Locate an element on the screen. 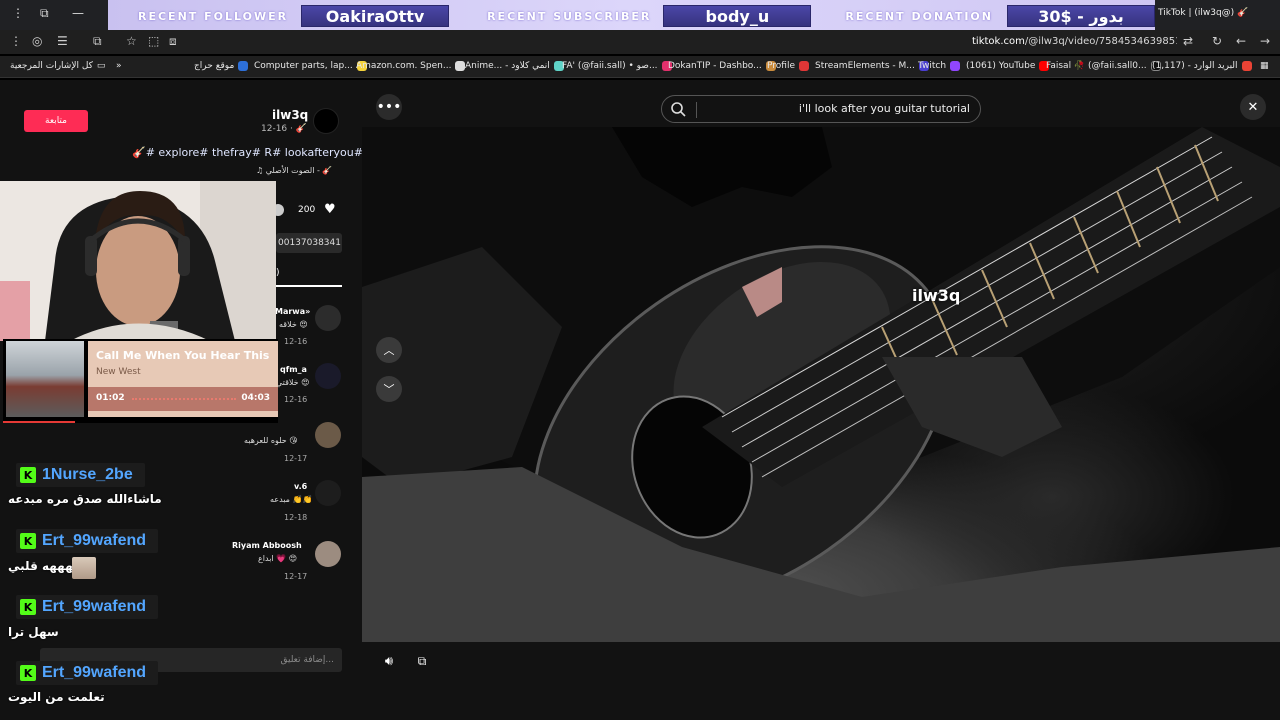  comment-author: qfm_a is located at coordinates (293, 369).